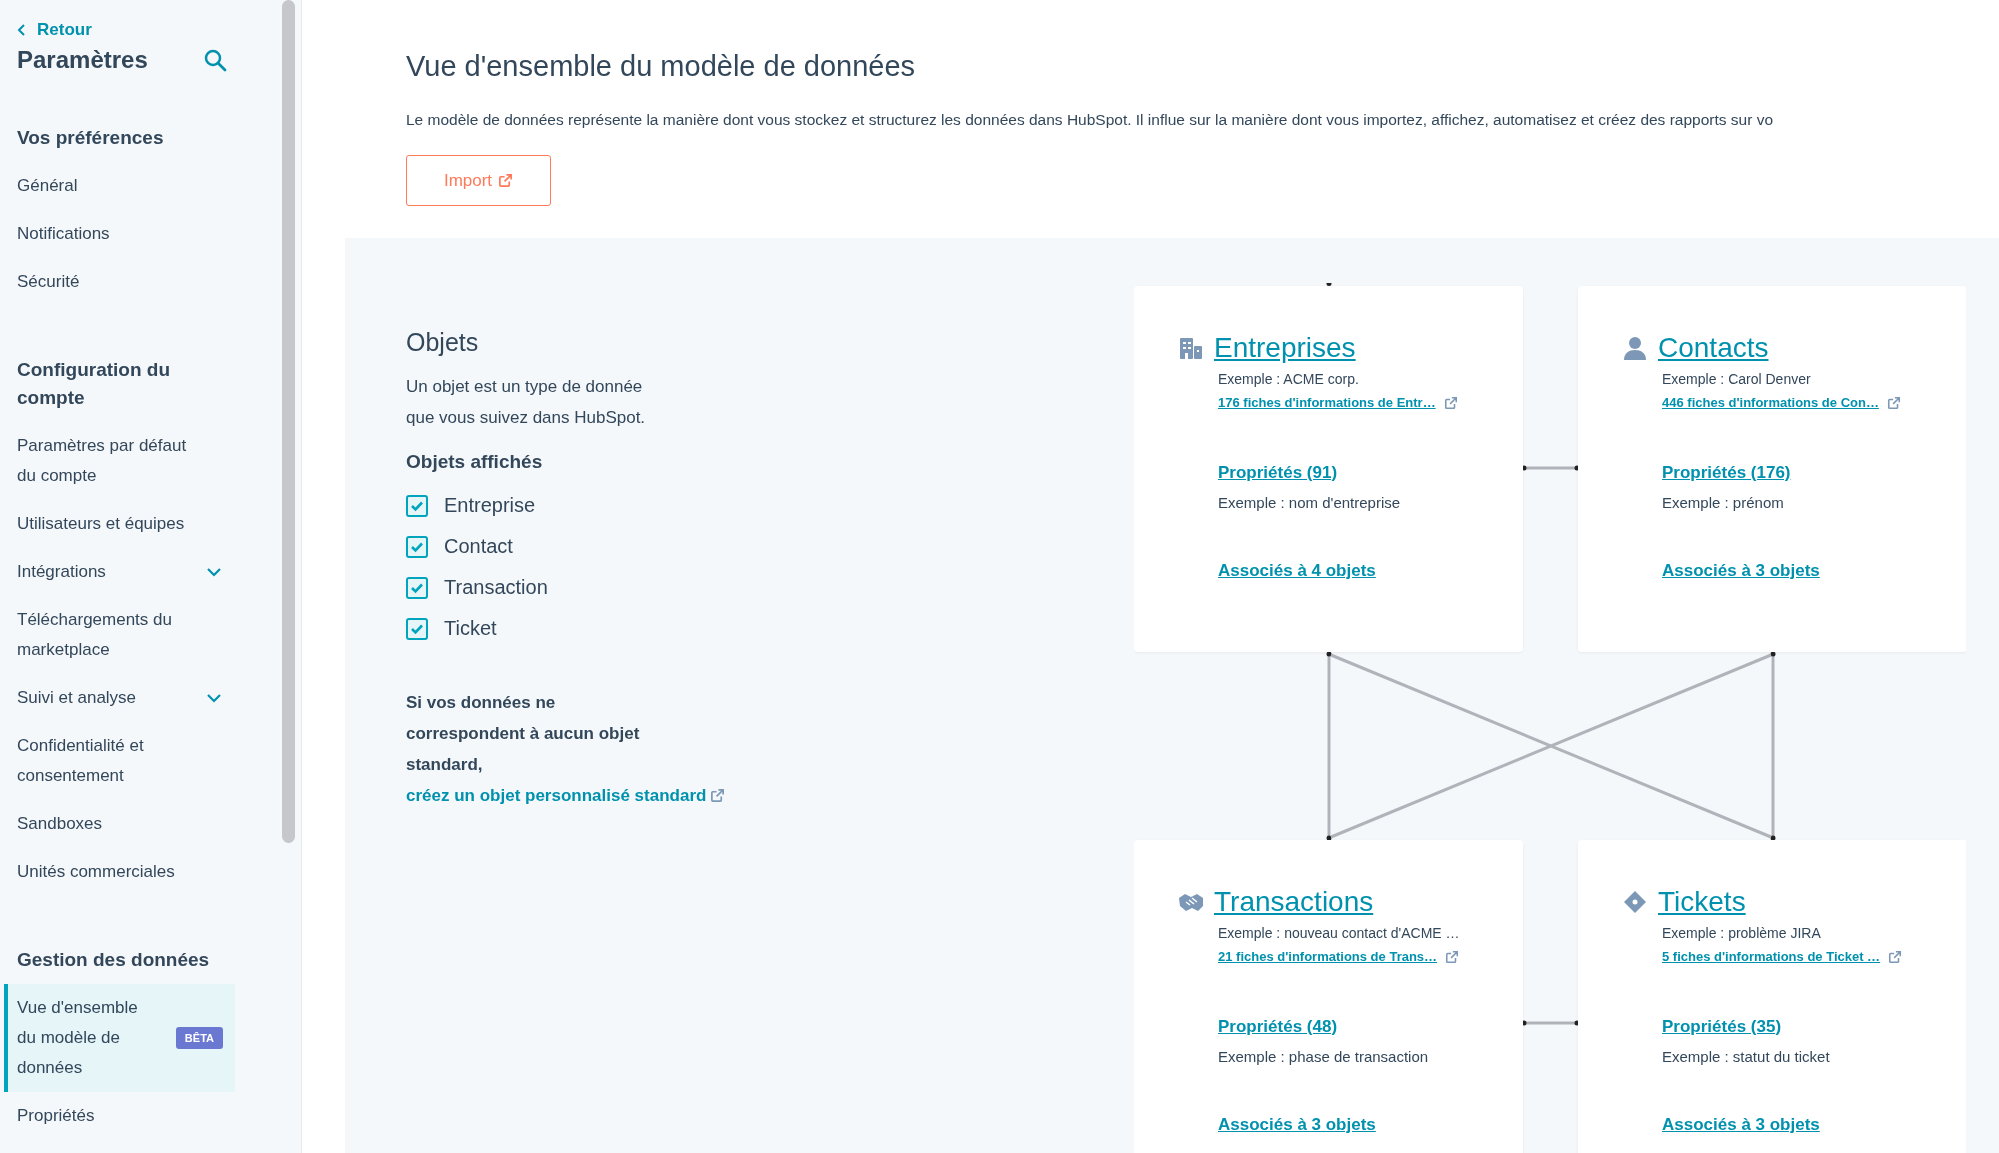 The width and height of the screenshot is (1999, 1153). Describe the element at coordinates (119, 234) in the screenshot. I see `sidebar-item: Notifications` at that location.